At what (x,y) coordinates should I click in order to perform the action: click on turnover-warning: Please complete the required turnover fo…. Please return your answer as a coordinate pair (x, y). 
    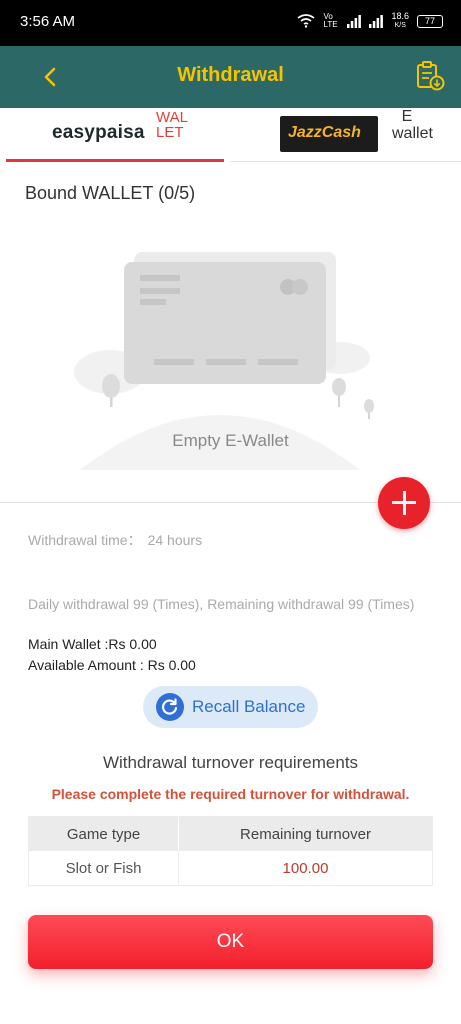
    Looking at the image, I should click on (230, 794).